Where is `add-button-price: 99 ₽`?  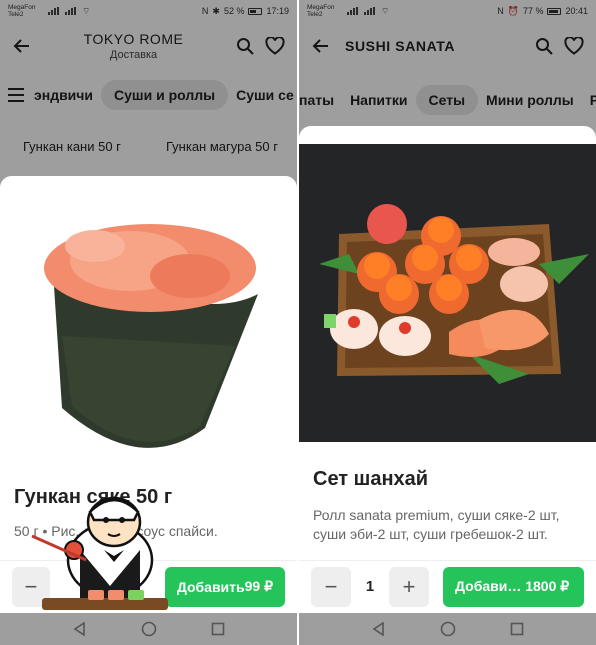
add-button-price: 99 ₽ is located at coordinates (258, 586).